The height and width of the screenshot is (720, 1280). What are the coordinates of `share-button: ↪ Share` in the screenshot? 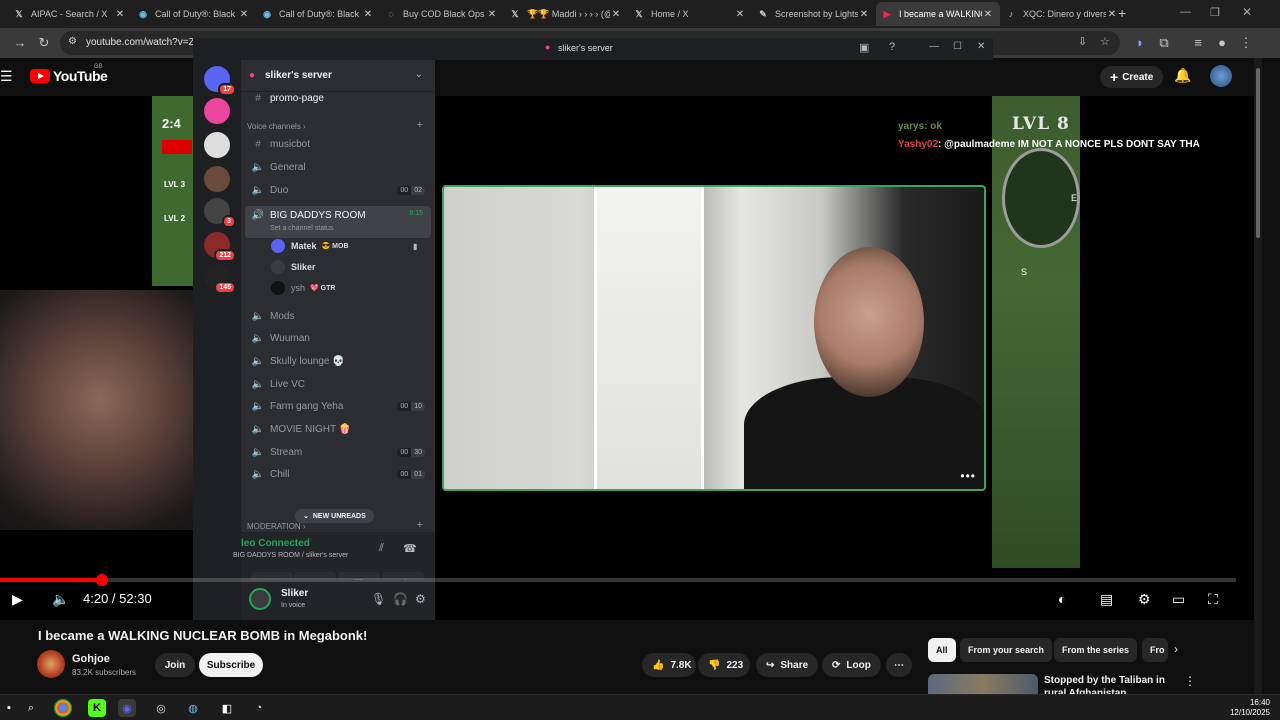 It's located at (787, 665).